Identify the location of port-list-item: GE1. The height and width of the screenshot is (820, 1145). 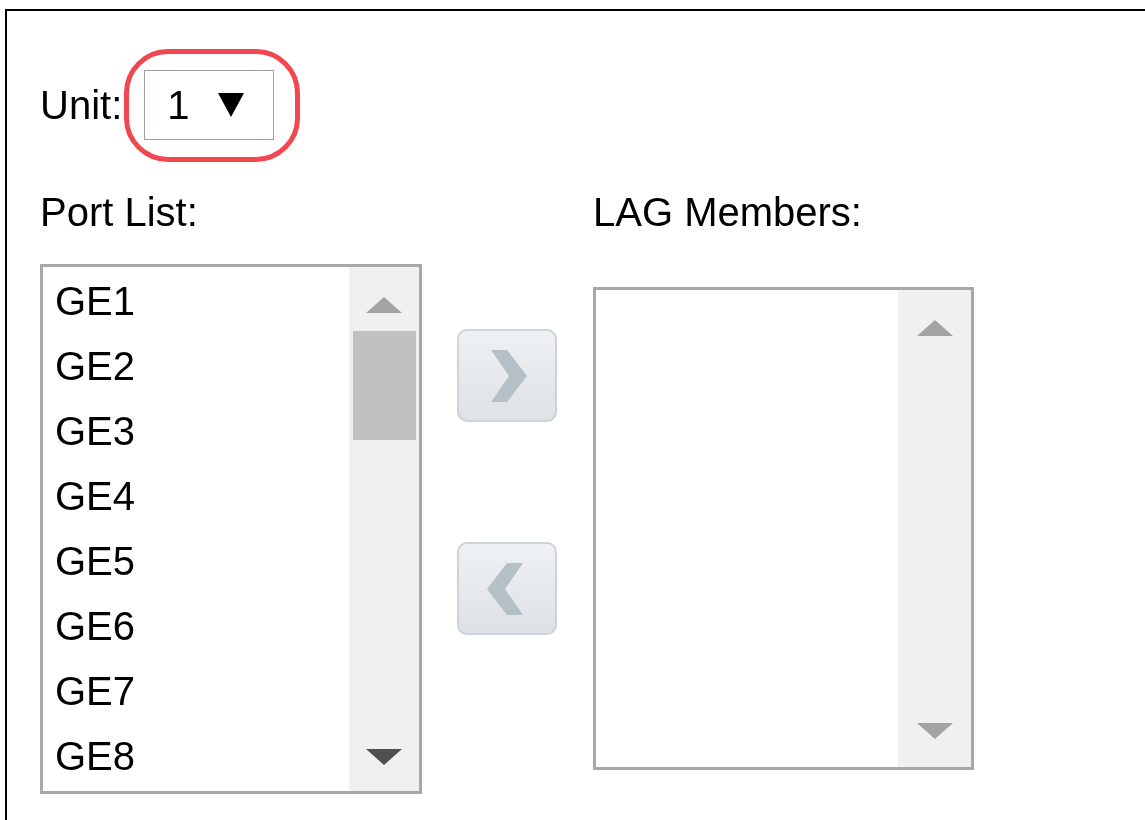
(196, 301).